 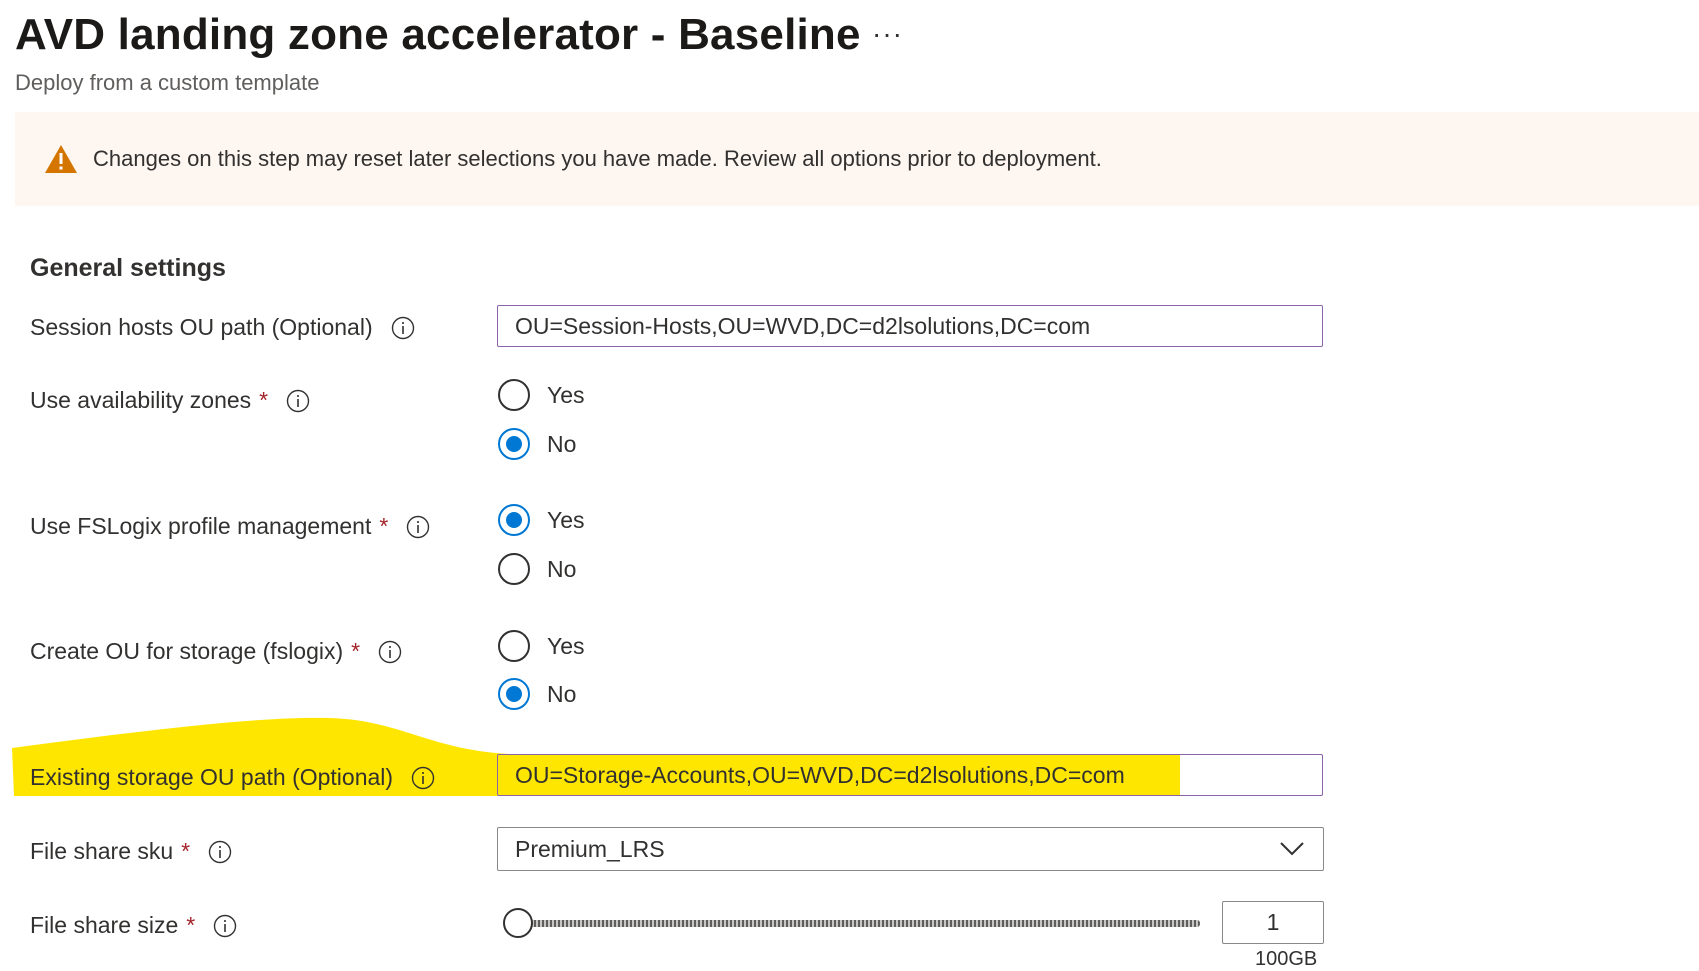 I want to click on section-title: General settings, so click(x=128, y=268).